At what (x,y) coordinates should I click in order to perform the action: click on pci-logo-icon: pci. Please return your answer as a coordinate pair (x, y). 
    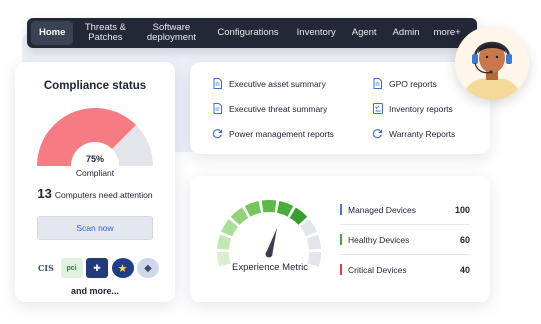
    Looking at the image, I should click on (71, 268).